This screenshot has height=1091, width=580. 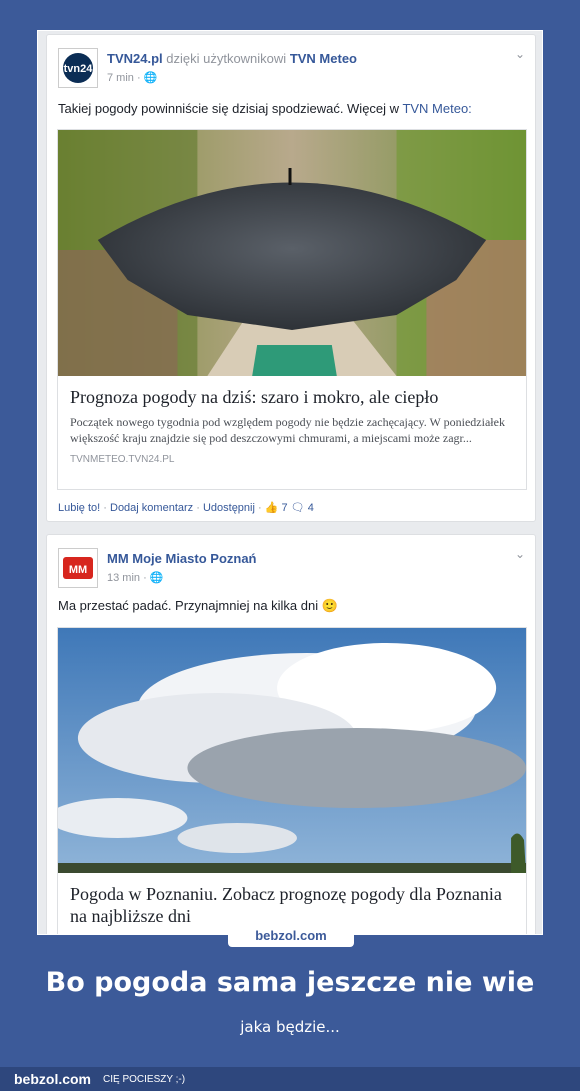 I want to click on author-name: MM Moje Miasto Poznań, so click(x=182, y=558).